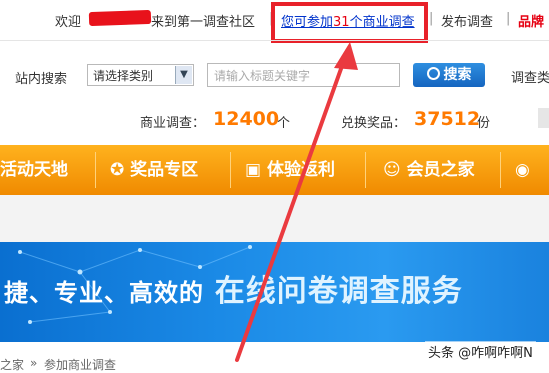  I want to click on publish-survey-link: 发布调查, so click(467, 20).